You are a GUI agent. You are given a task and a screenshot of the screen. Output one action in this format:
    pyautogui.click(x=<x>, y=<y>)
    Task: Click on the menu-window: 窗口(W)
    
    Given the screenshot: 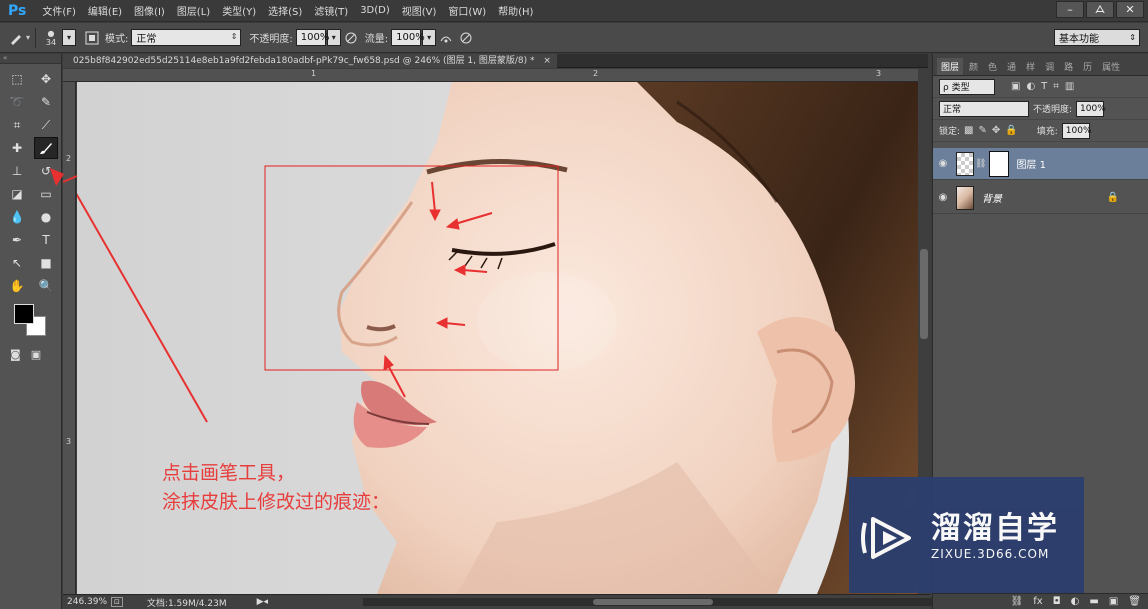 What is the action you would take?
    pyautogui.click(x=467, y=10)
    